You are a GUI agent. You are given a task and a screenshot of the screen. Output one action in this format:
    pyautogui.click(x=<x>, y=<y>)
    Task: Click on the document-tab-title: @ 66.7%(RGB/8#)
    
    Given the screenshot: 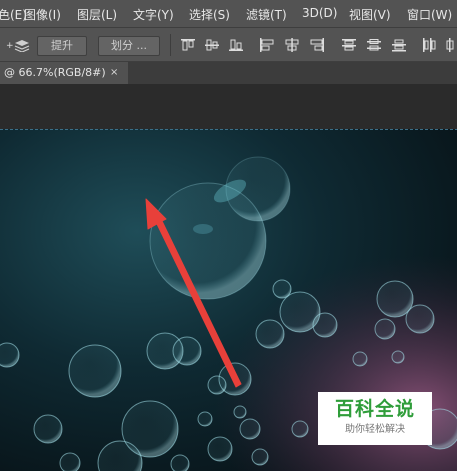 What is the action you would take?
    pyautogui.click(x=55, y=72)
    